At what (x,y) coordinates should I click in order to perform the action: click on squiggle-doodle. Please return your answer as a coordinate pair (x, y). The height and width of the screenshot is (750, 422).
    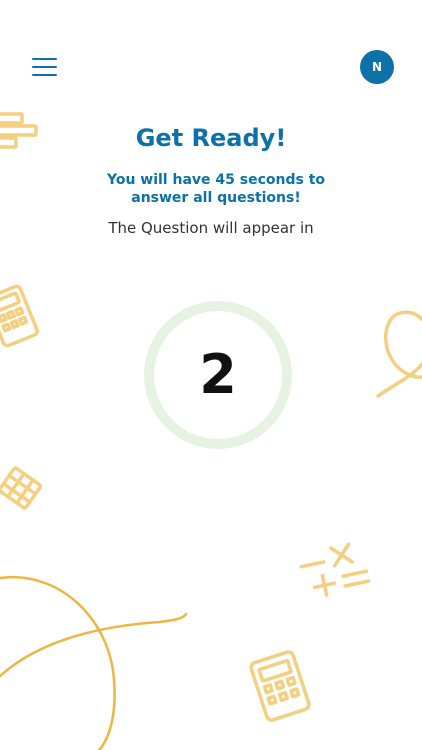
    Looking at the image, I should click on (94, 662).